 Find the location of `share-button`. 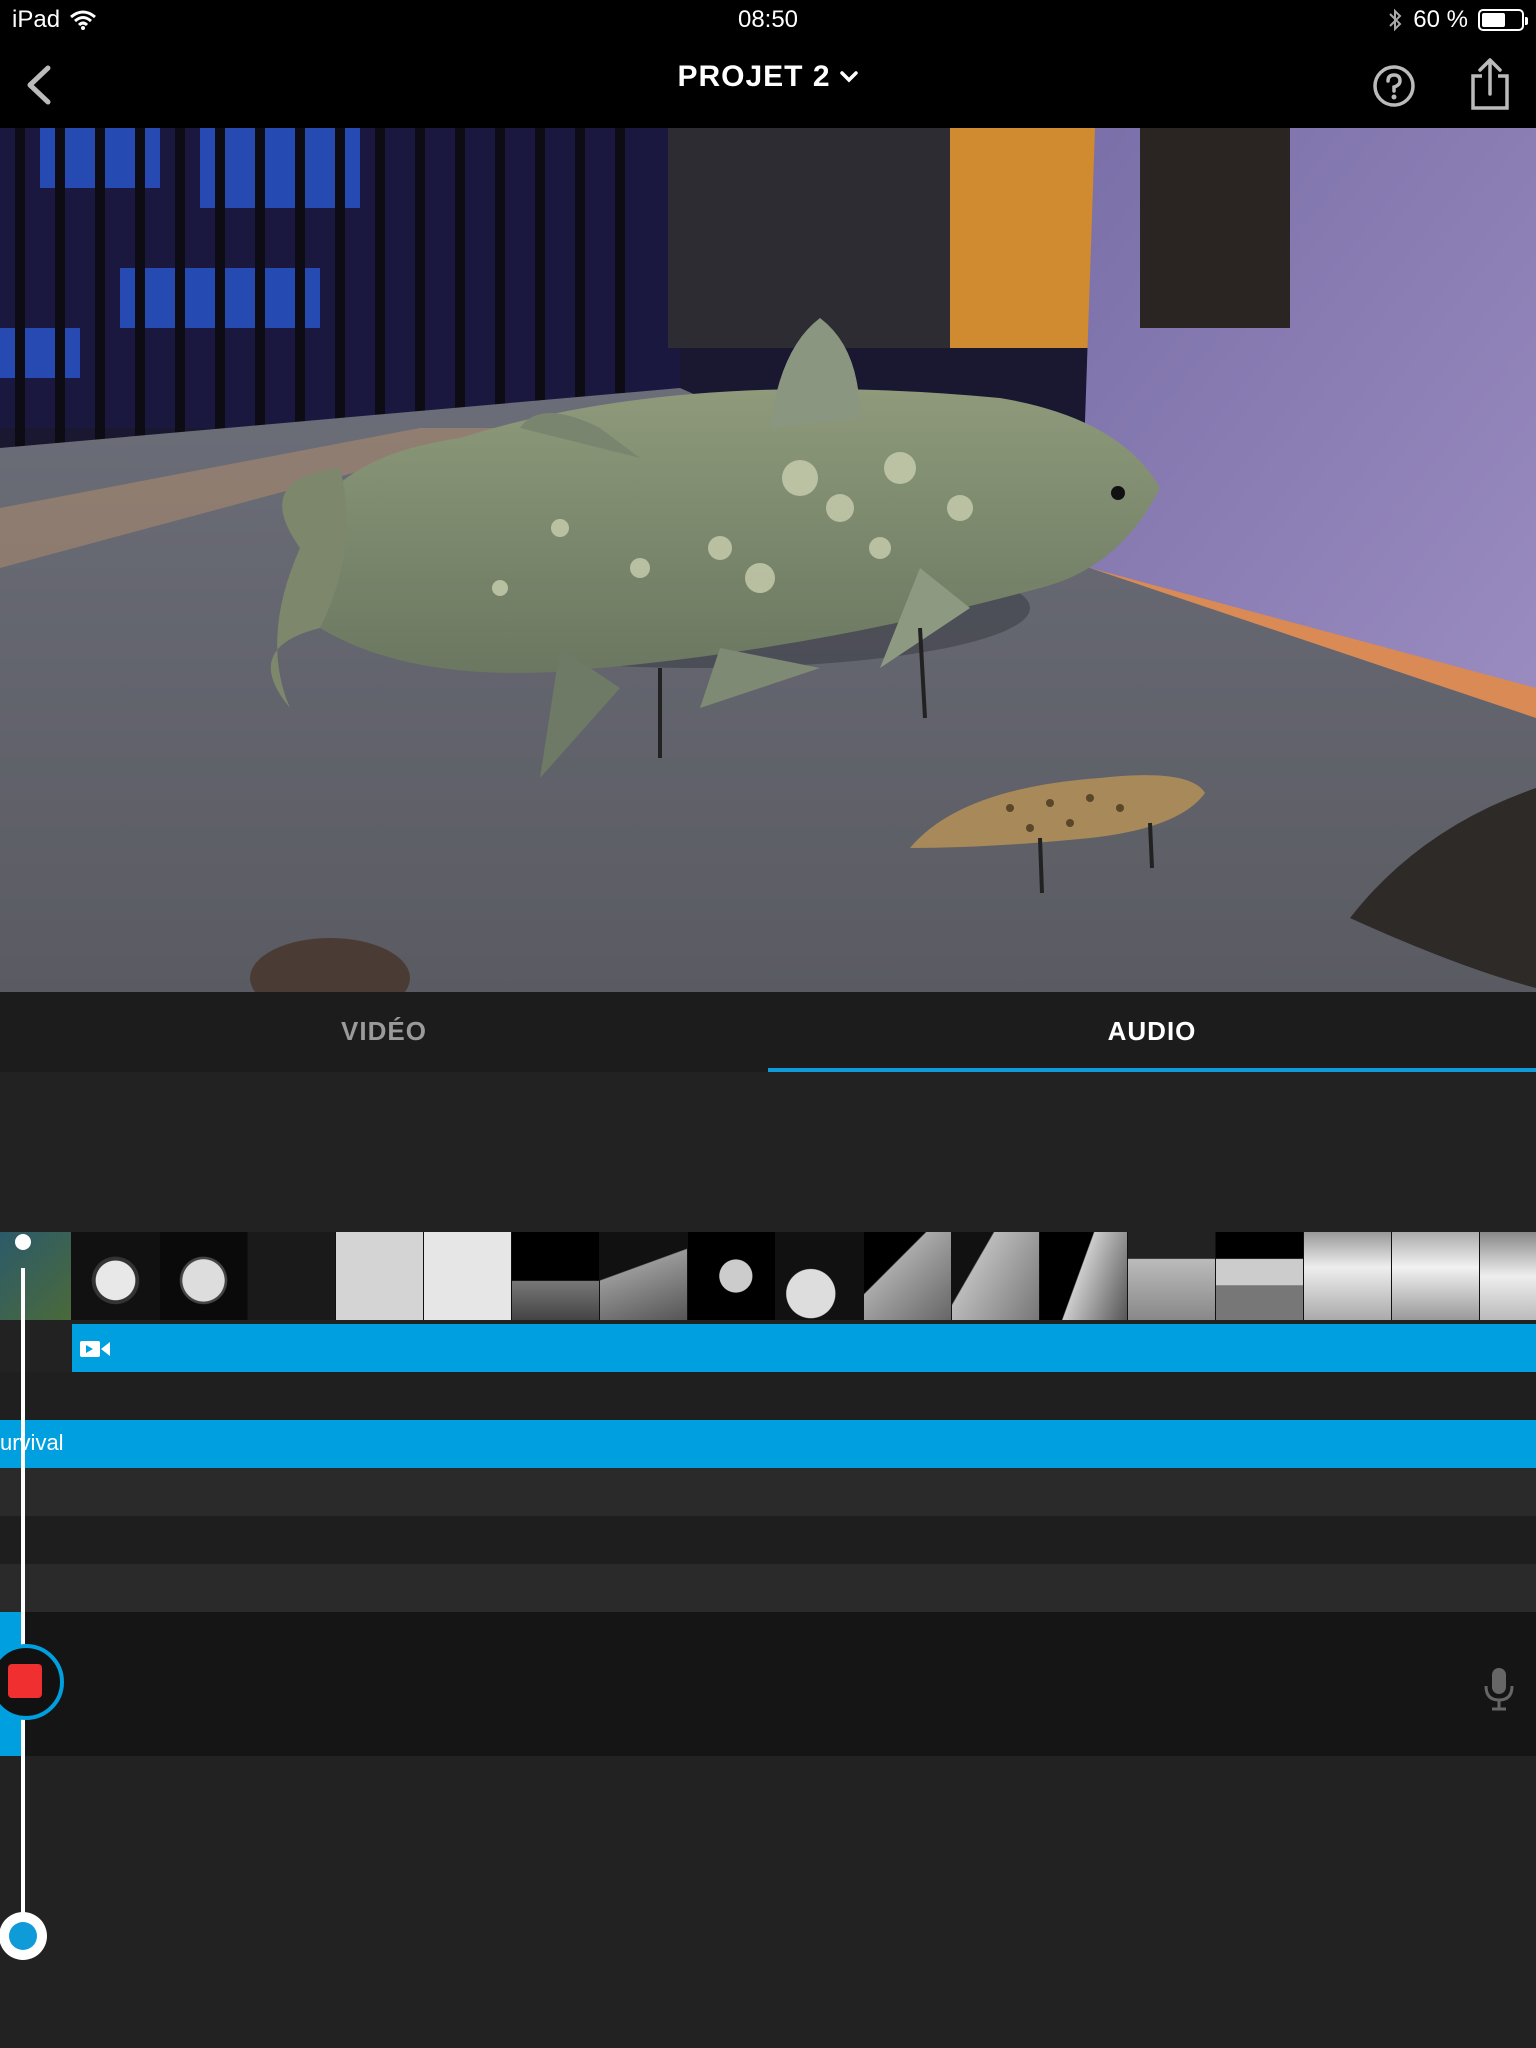

share-button is located at coordinates (1490, 84).